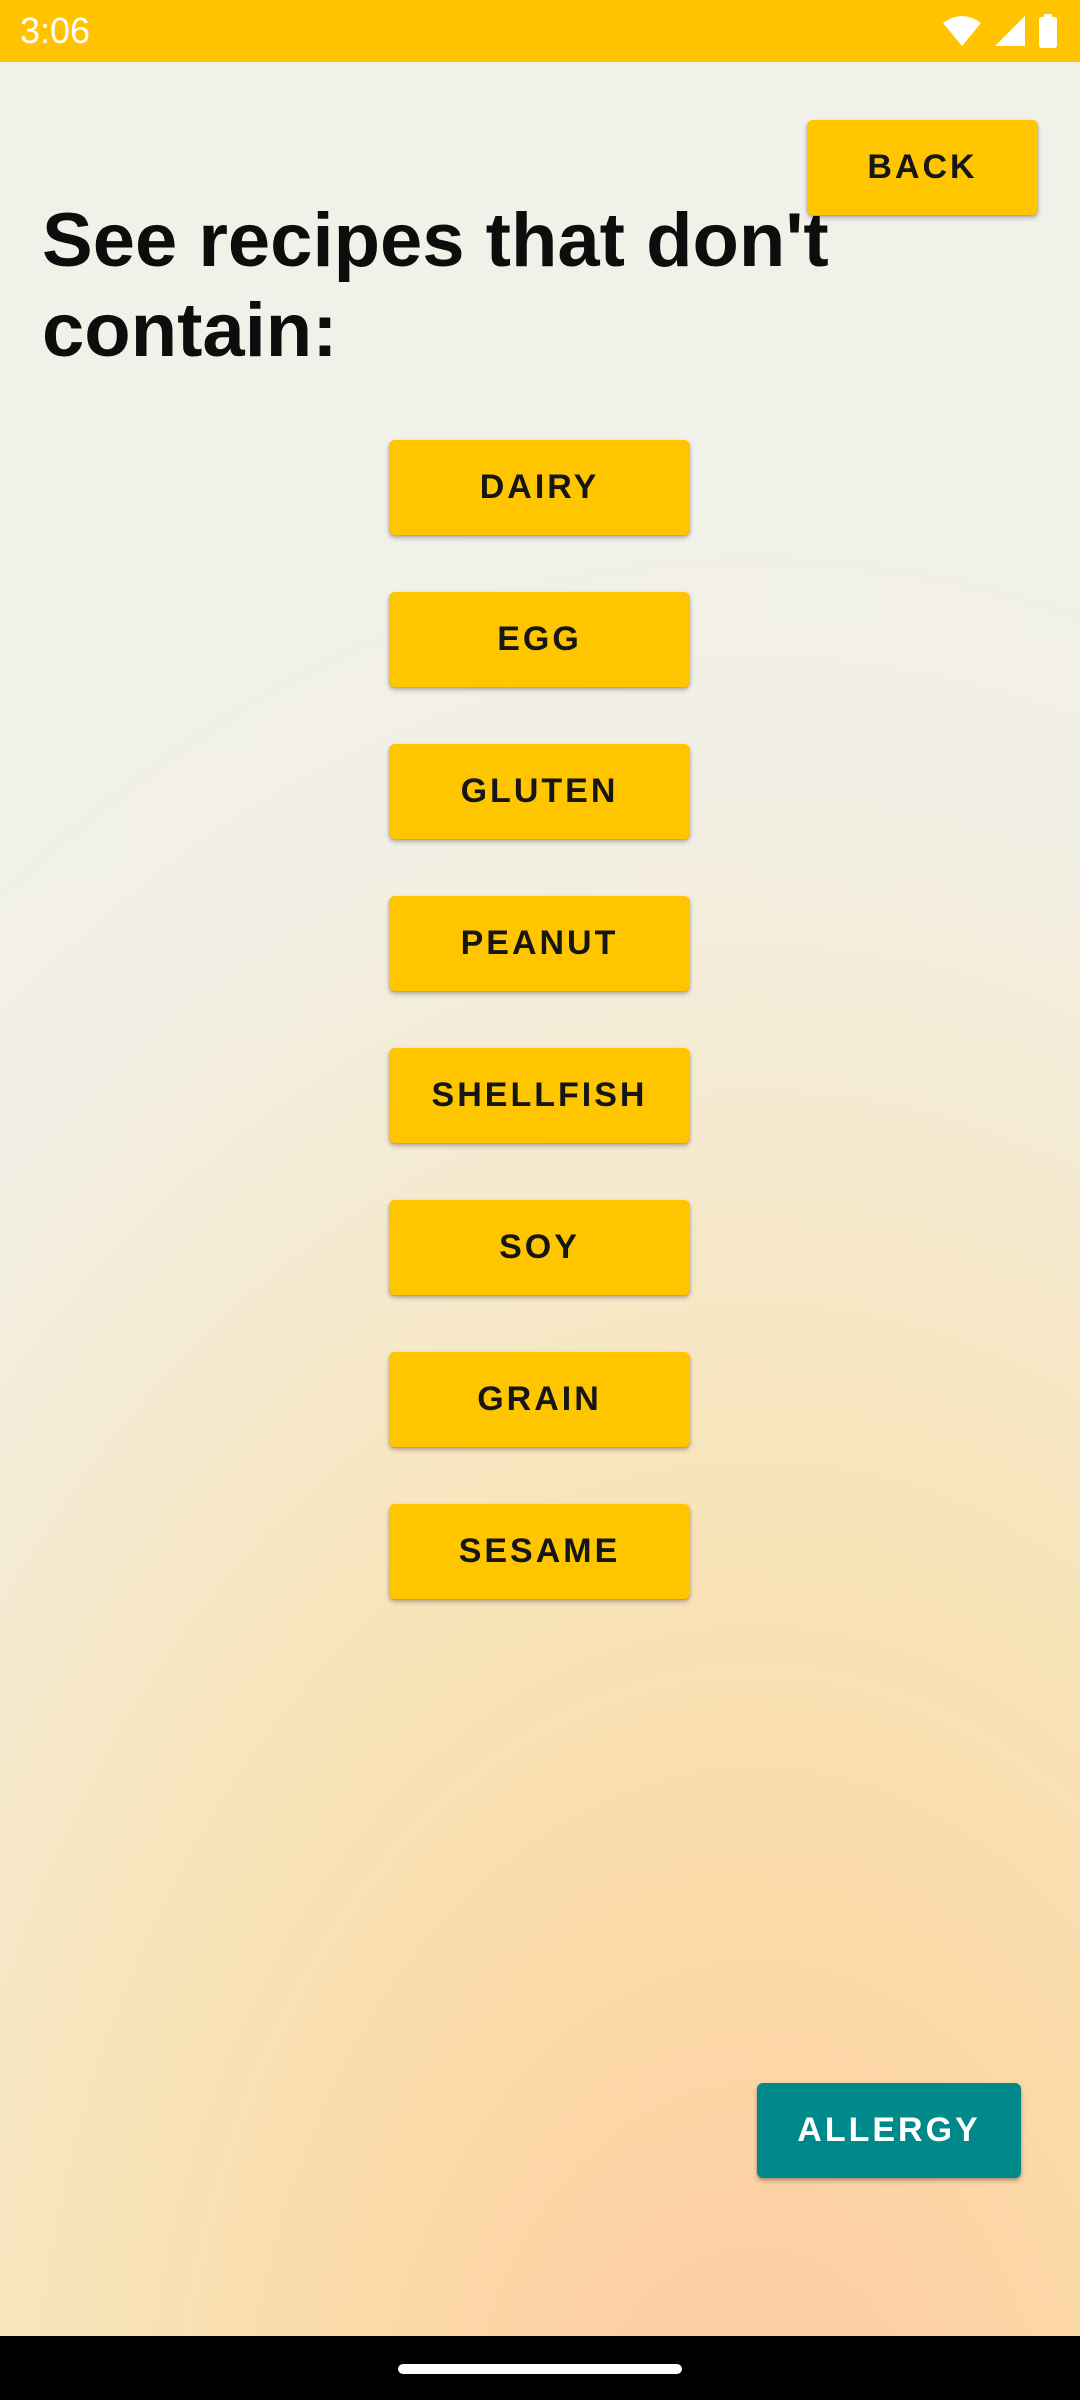 This screenshot has width=1080, height=2400. I want to click on status-bar: 3:06, so click(540, 31).